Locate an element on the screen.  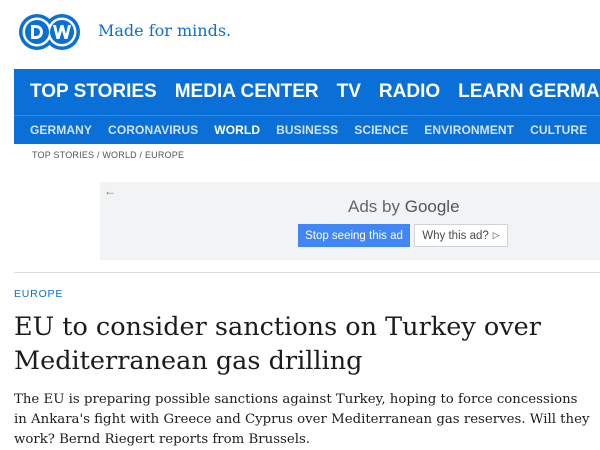
subnav-business: BUSINESS is located at coordinates (307, 130).